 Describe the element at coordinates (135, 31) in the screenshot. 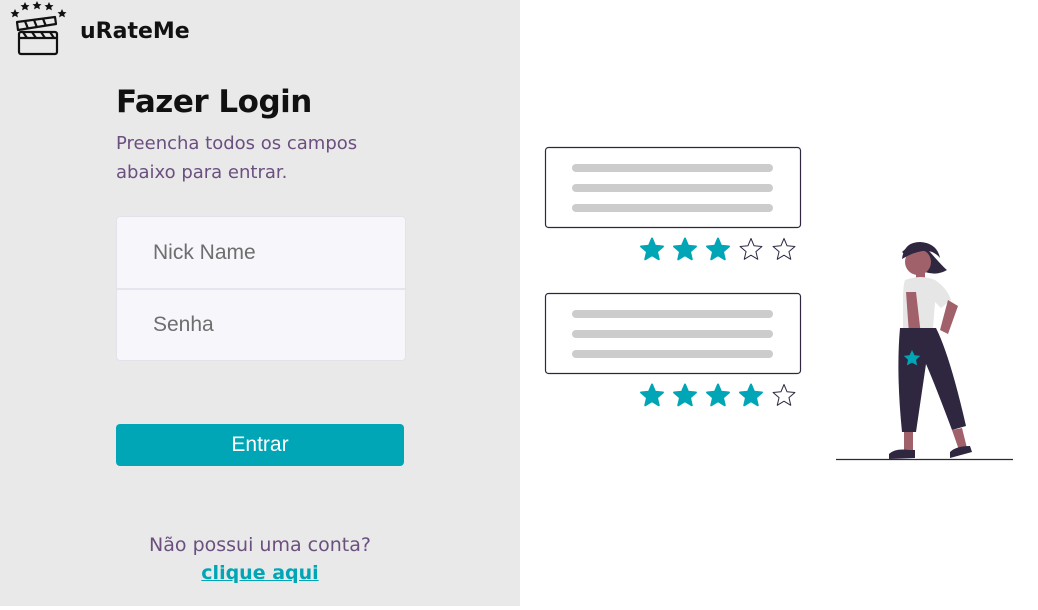

I see `brand-name: uRateMe` at that location.